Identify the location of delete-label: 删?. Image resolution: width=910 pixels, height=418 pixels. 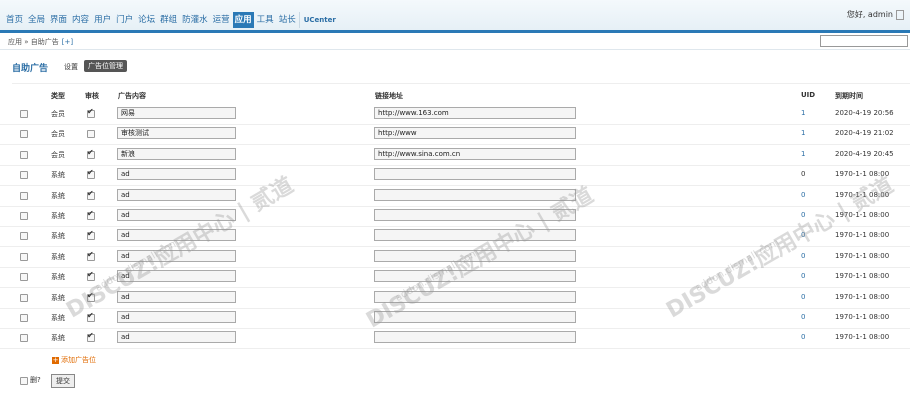
(35, 380).